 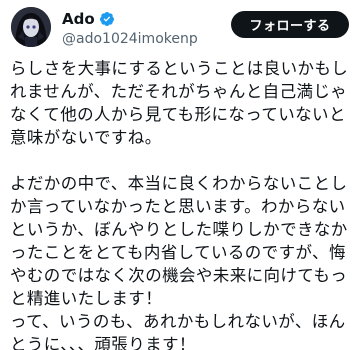 What do you see at coordinates (130, 19) in the screenshot?
I see `name-row: Ado` at bounding box center [130, 19].